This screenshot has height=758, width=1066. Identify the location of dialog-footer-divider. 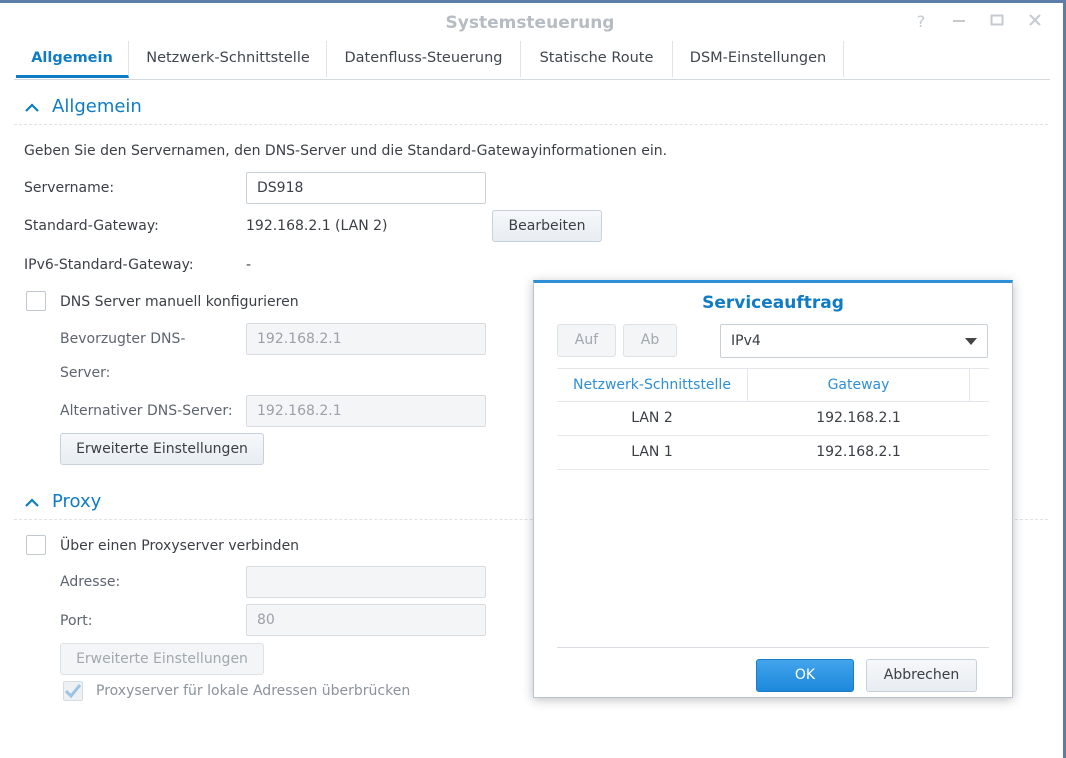
(773, 647).